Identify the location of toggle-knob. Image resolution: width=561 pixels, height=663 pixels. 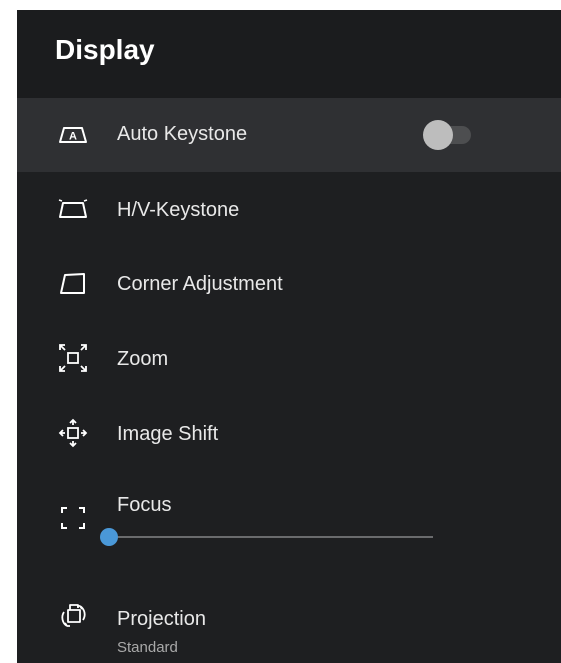
(438, 135).